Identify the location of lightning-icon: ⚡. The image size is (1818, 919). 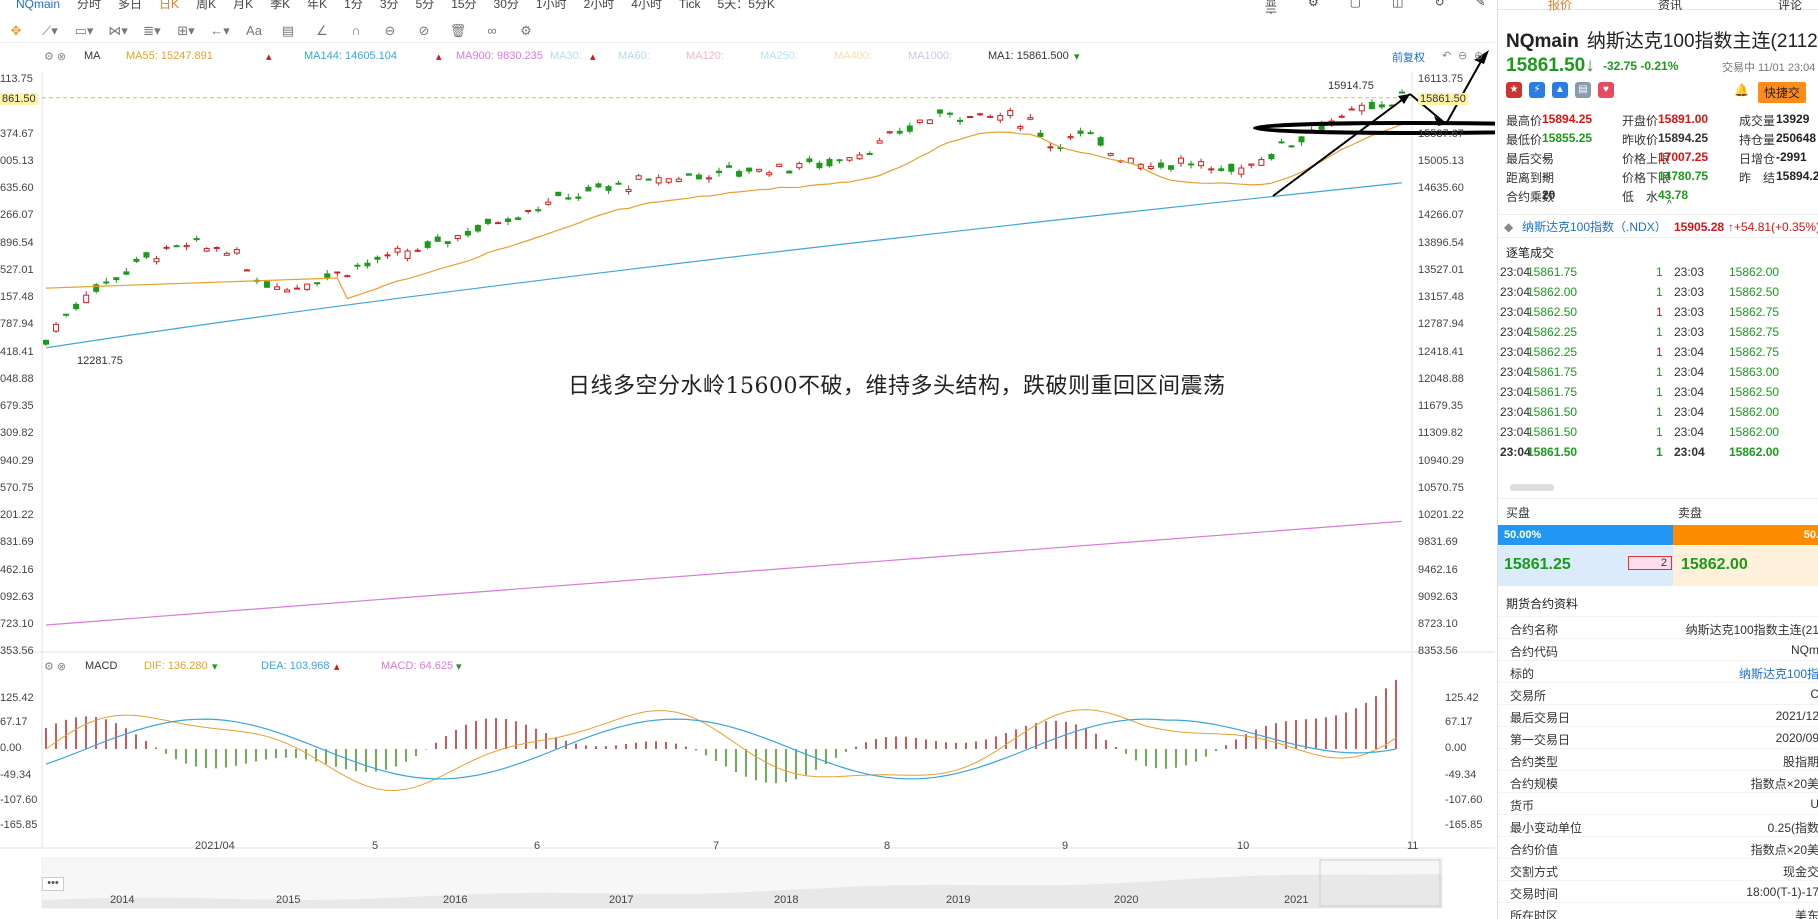
(1537, 90).